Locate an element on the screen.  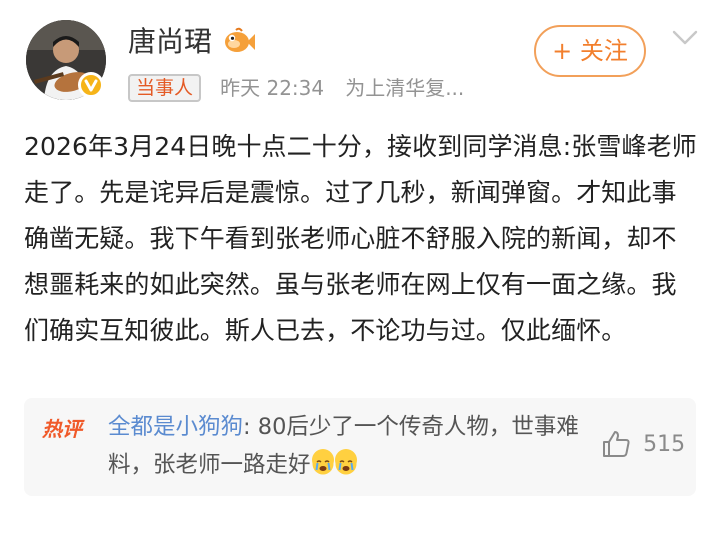
author-name: 唐尚珺 is located at coordinates (170, 42).